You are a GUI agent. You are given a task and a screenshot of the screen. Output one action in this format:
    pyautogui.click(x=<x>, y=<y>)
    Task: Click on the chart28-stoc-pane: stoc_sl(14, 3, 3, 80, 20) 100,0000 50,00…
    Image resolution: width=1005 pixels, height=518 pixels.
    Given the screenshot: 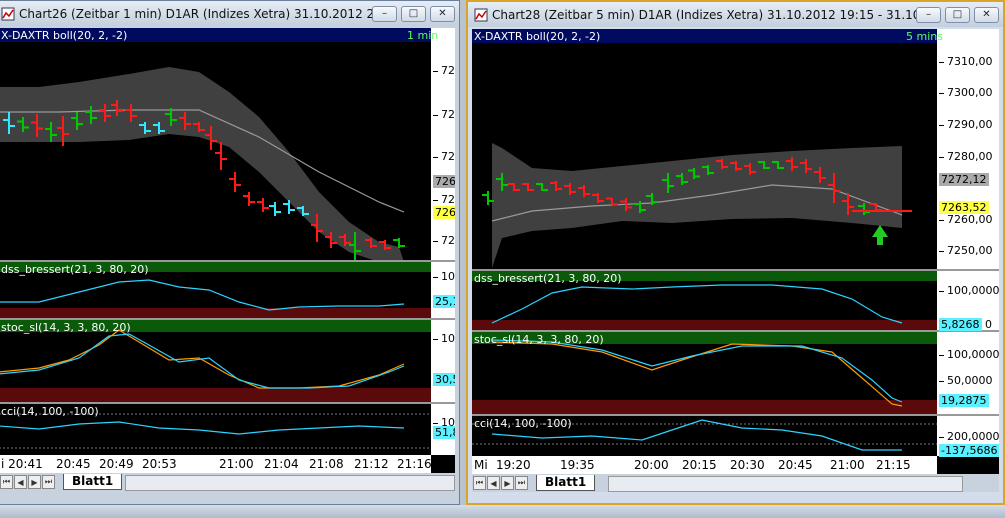 What is the action you would take?
    pyautogui.click(x=735, y=373)
    